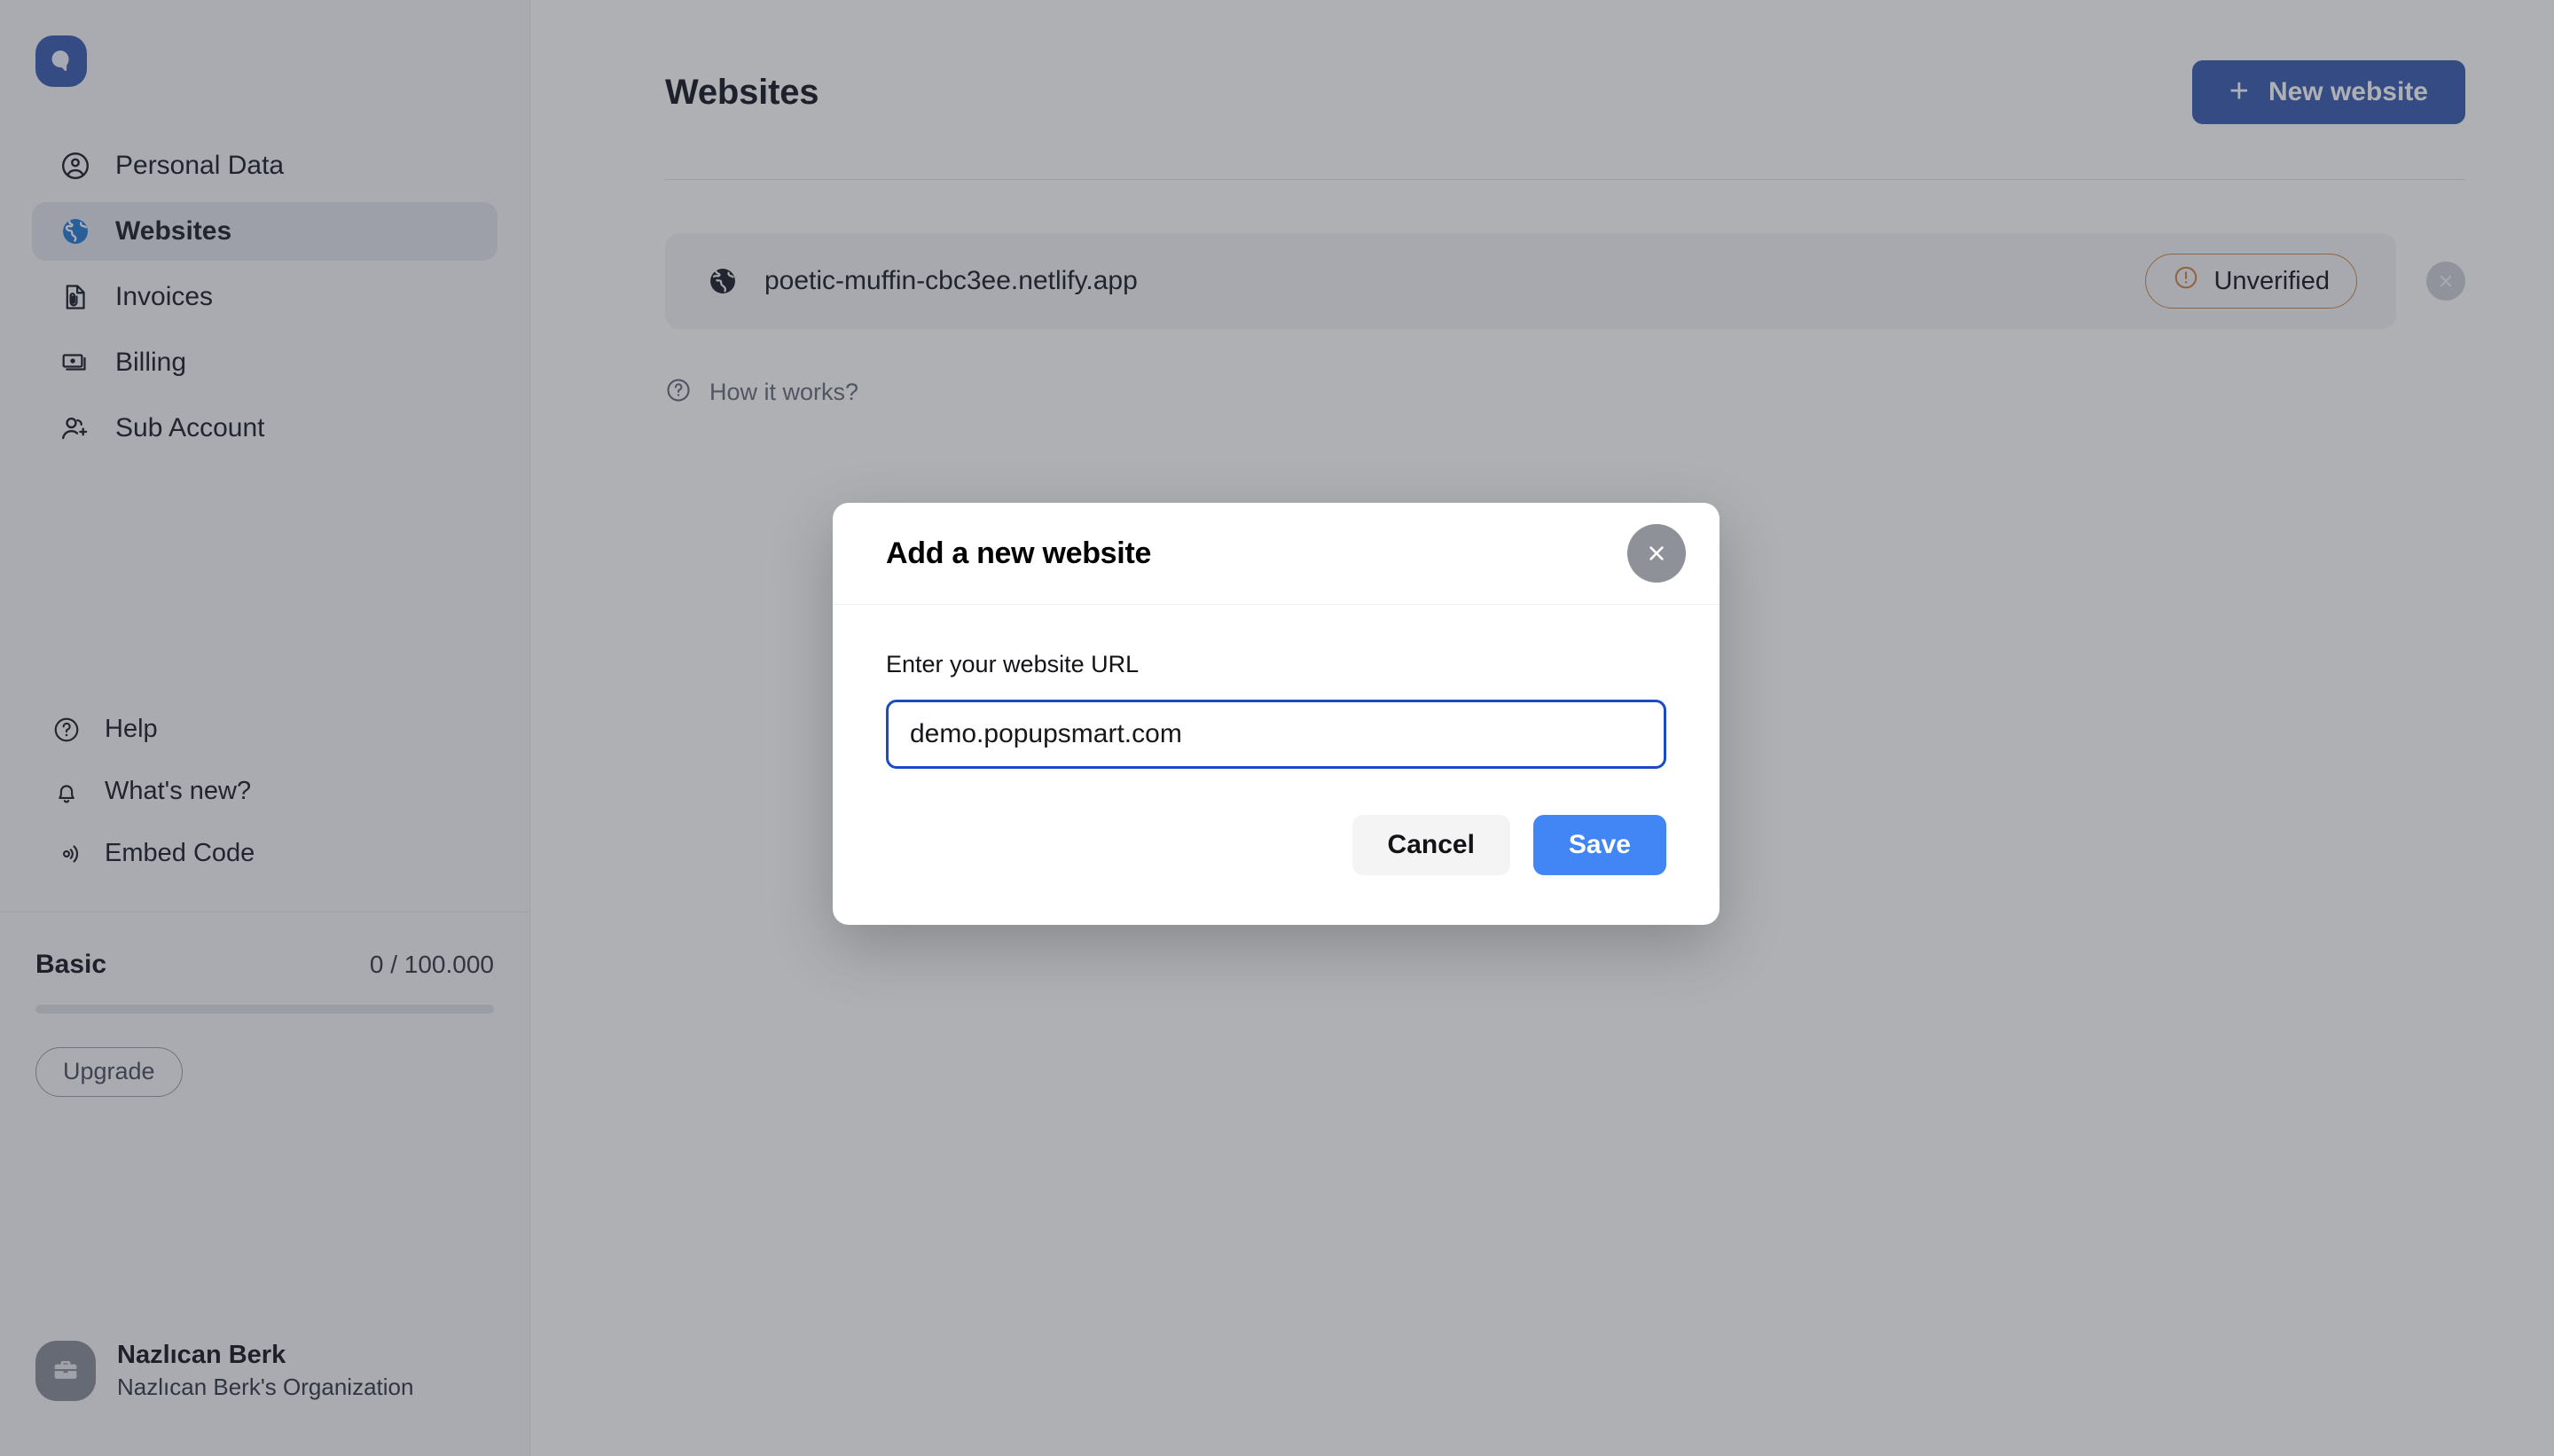 The width and height of the screenshot is (2554, 1456). Describe the element at coordinates (1276, 734) in the screenshot. I see `url-input` at that location.